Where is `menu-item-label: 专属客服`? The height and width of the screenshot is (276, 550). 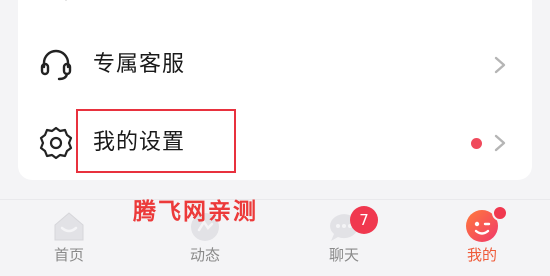 menu-item-label: 专属客服 is located at coordinates (139, 64).